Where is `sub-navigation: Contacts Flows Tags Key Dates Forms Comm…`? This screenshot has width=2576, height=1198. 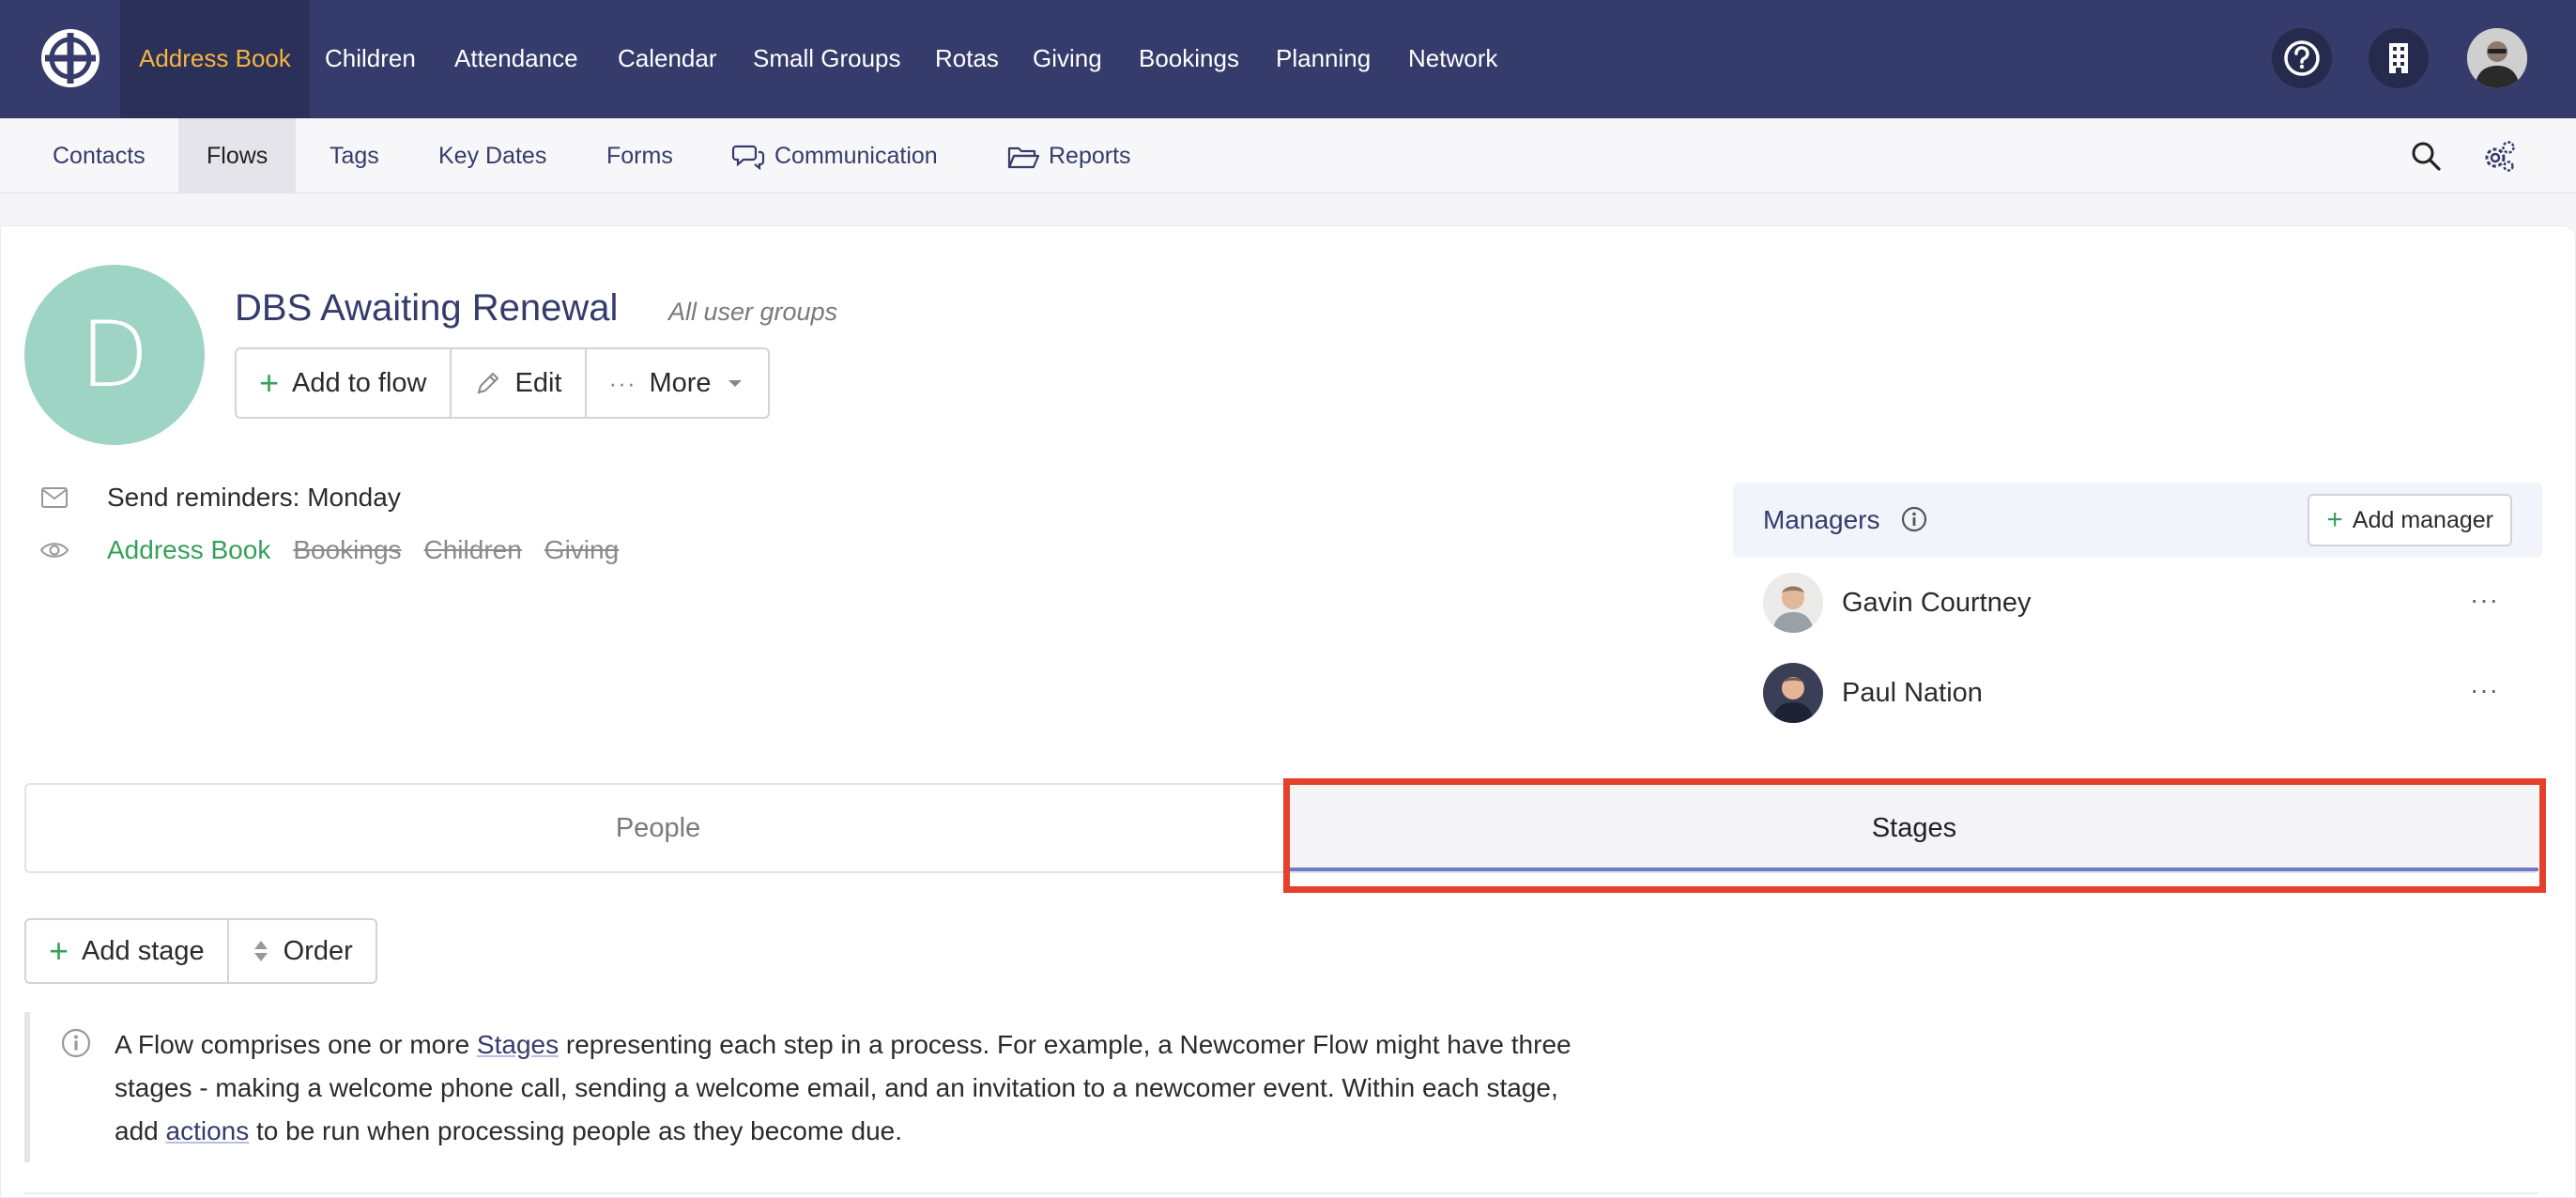
sub-navigation: Contacts Flows Tags Key Dates Forms Comm… is located at coordinates (1288, 155).